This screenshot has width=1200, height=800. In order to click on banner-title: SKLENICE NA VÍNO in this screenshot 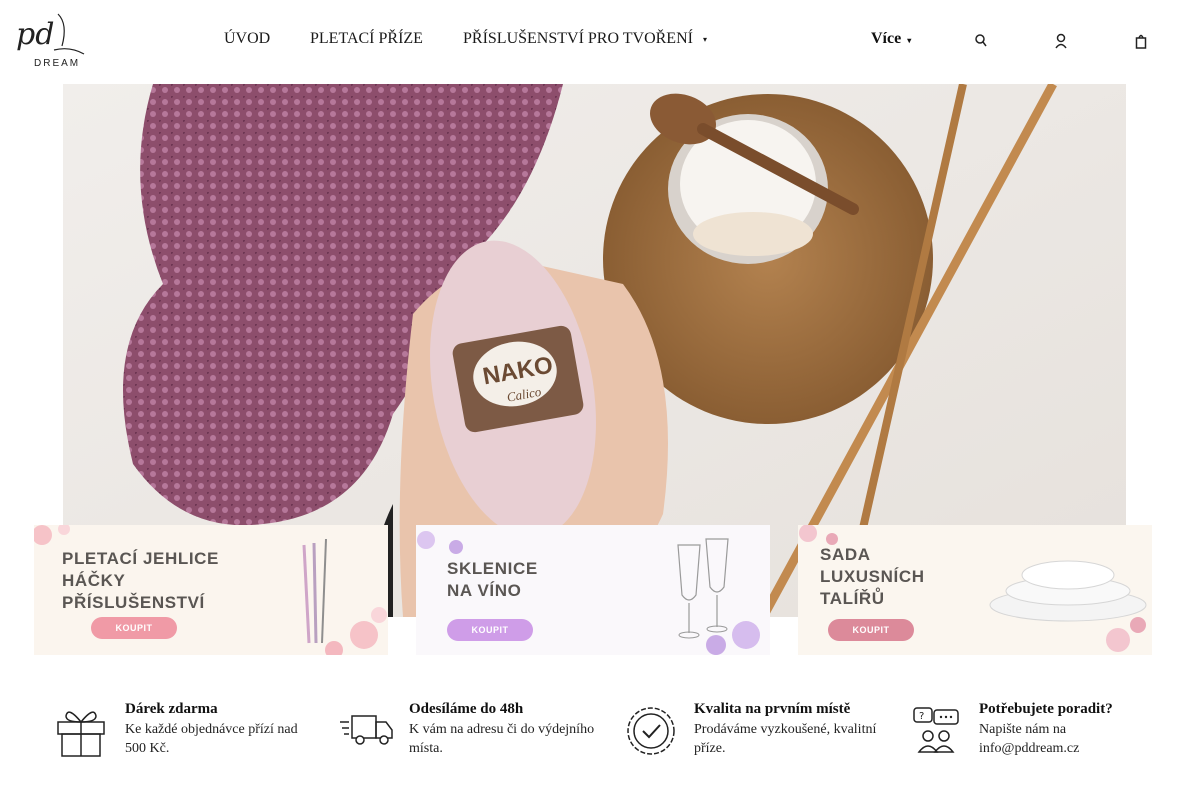, I will do `click(492, 579)`.